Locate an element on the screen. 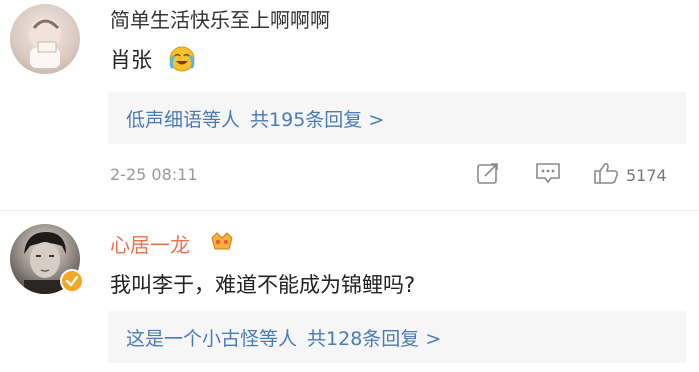 The width and height of the screenshot is (699, 372). share-icon is located at coordinates (488, 175).